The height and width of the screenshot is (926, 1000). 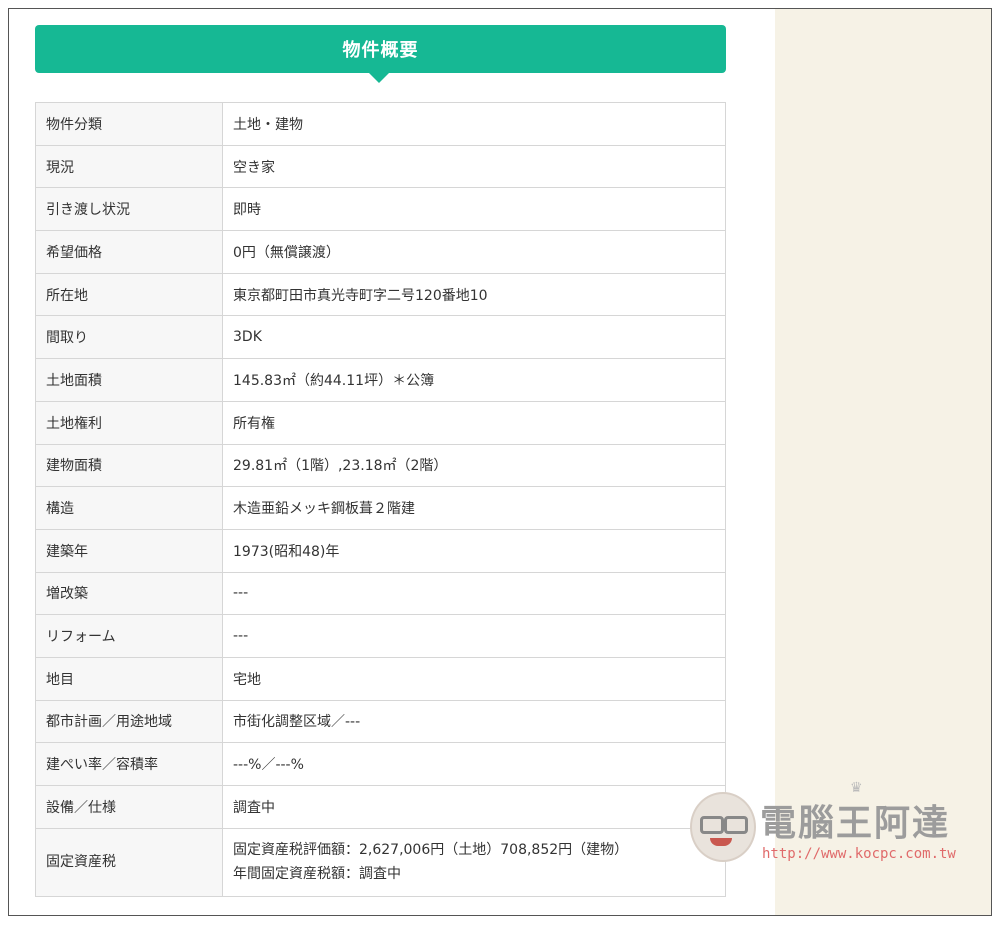 What do you see at coordinates (474, 721) in the screenshot?
I see `row-value: 市街化調整区域／---` at bounding box center [474, 721].